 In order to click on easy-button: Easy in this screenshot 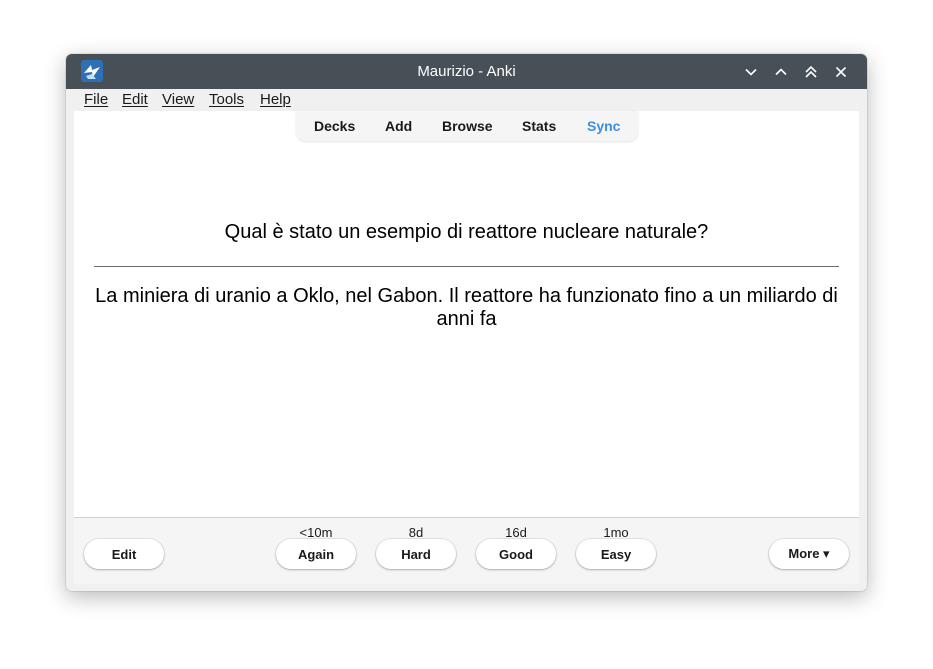, I will do `click(616, 554)`.